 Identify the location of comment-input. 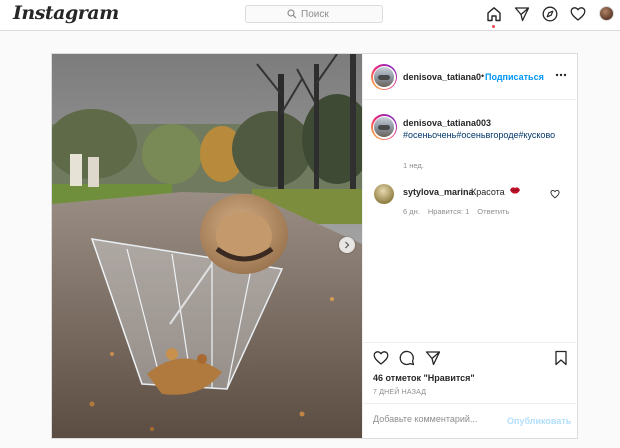
(435, 419).